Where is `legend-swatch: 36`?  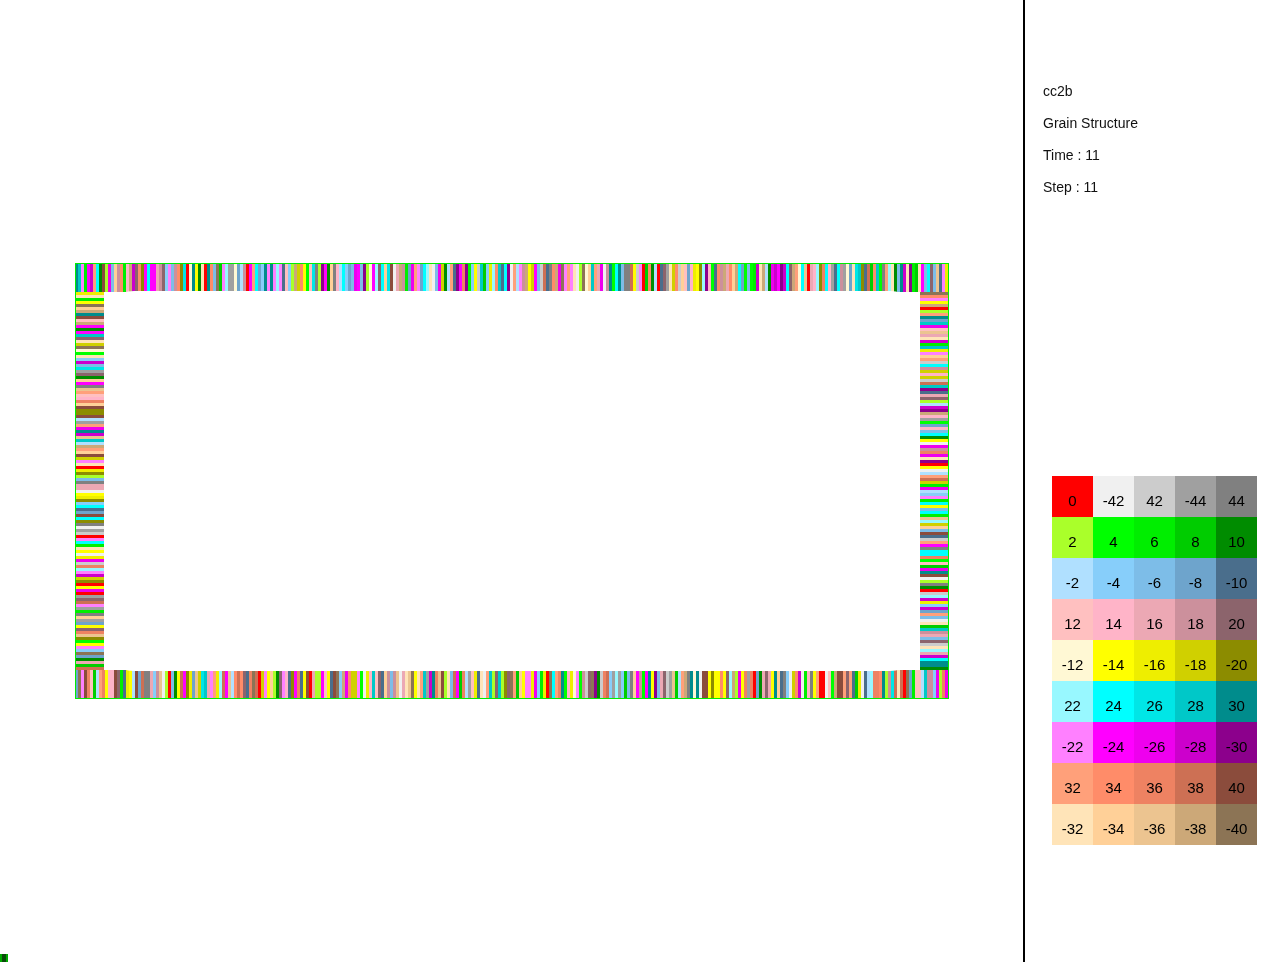 legend-swatch: 36 is located at coordinates (1154, 783).